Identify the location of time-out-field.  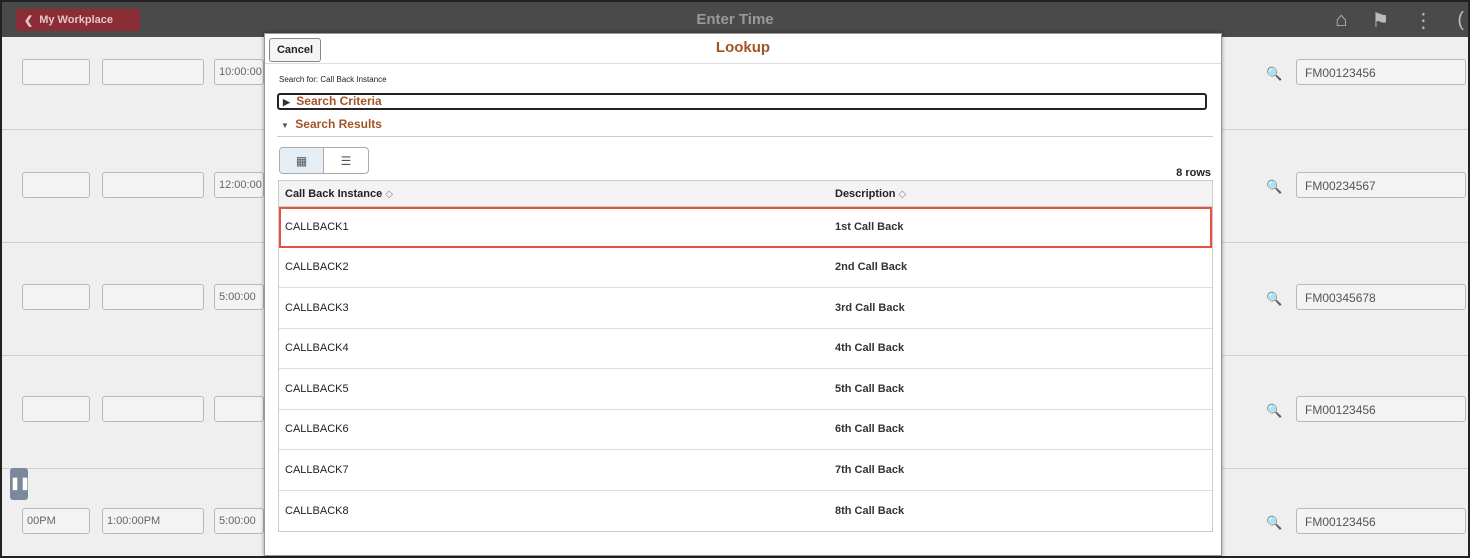
(239, 409).